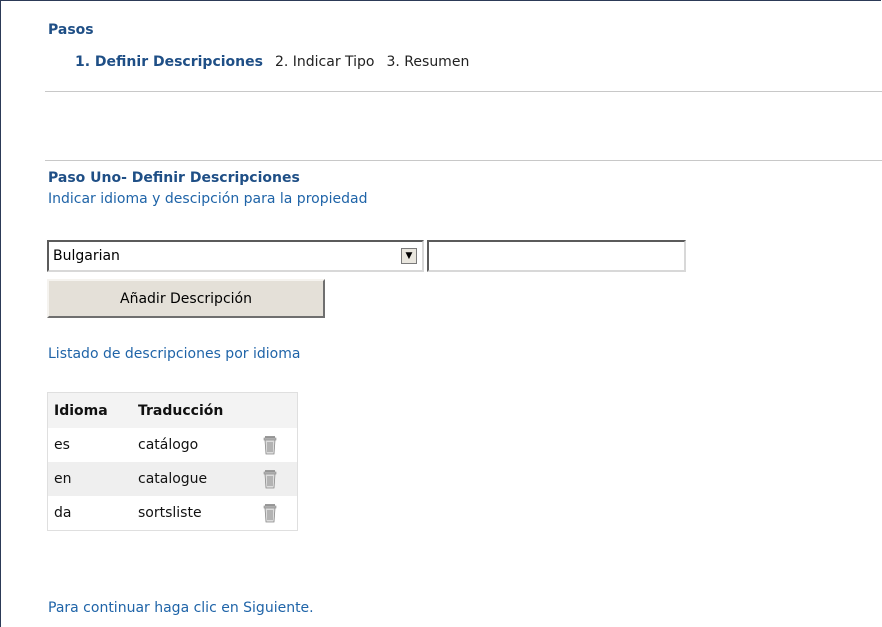 The image size is (882, 627). I want to click on column-header-actions, so click(277, 410).